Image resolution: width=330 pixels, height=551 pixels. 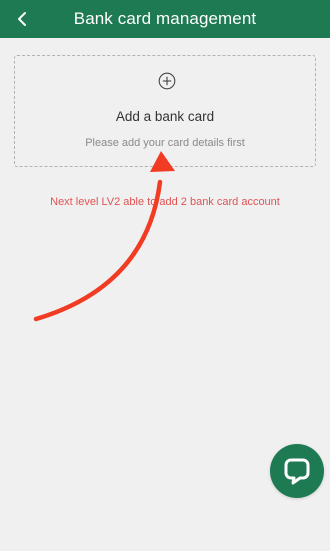 I want to click on plus-circle-icon, so click(x=167, y=81).